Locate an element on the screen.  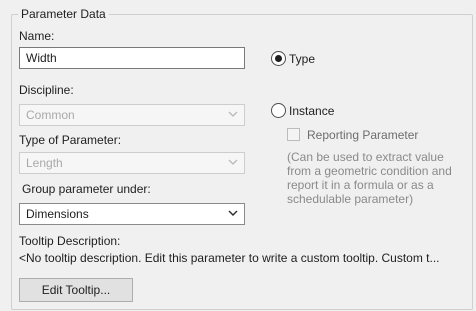
type-of-parameter-dropdown: Length is located at coordinates (132, 163).